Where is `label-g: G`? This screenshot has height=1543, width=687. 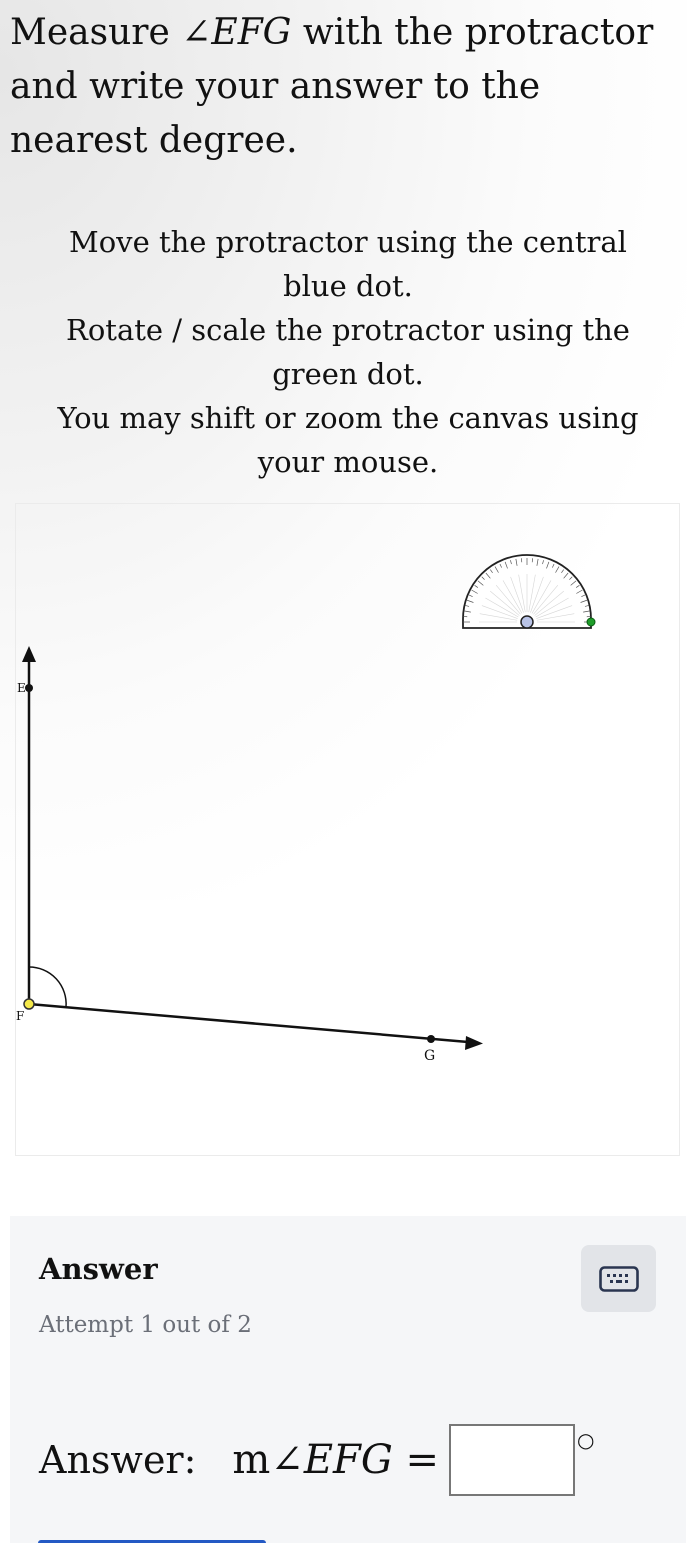
label-g: G is located at coordinates (429, 1056).